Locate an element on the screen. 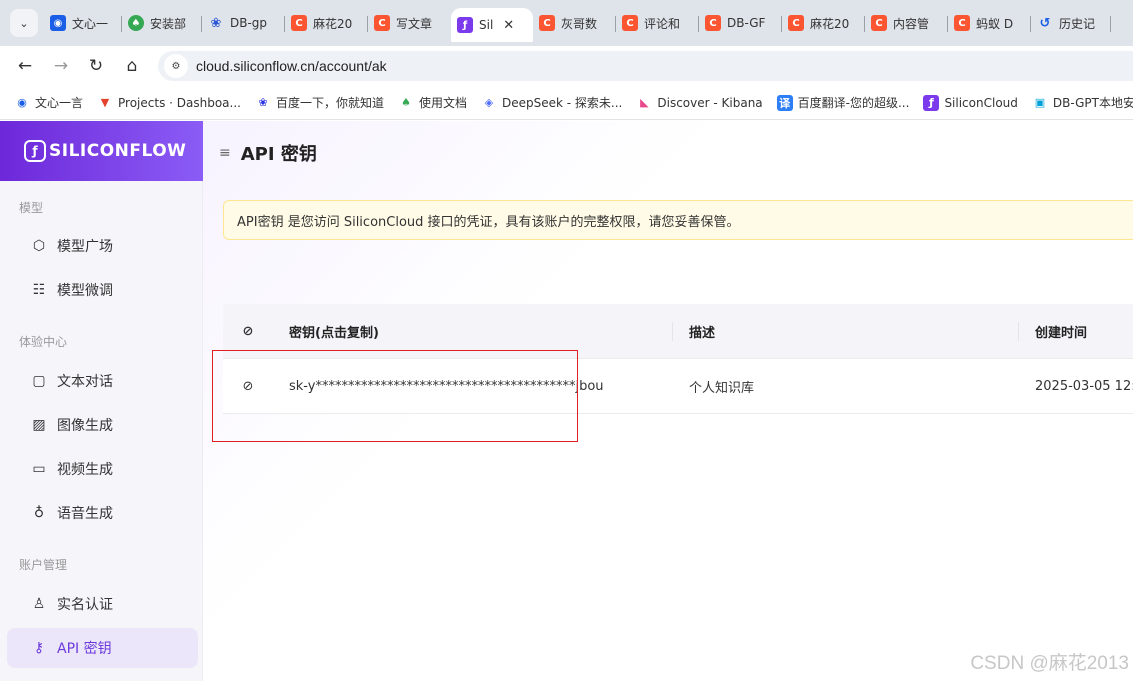 This screenshot has width=1133, height=681. sidebar-item-label: API 密钥 is located at coordinates (84, 649).